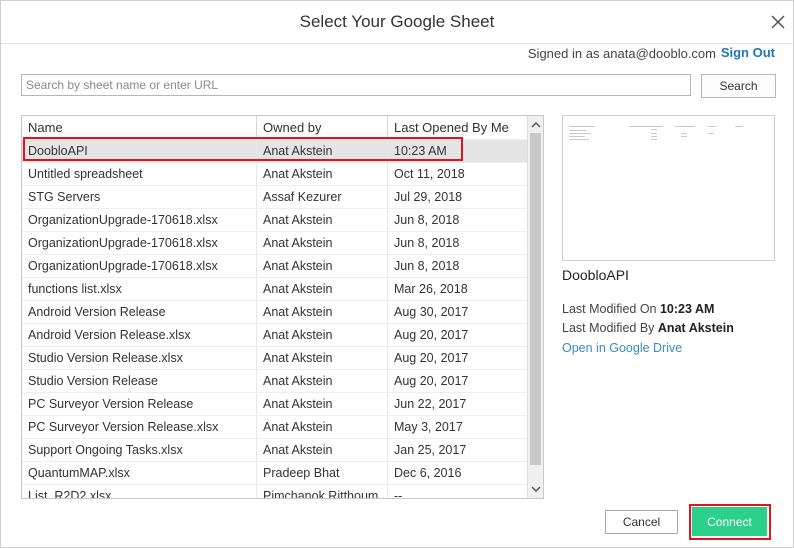 The height and width of the screenshot is (548, 794). I want to click on last-modified-by: Last Modified By Anat Akstein, so click(648, 328).